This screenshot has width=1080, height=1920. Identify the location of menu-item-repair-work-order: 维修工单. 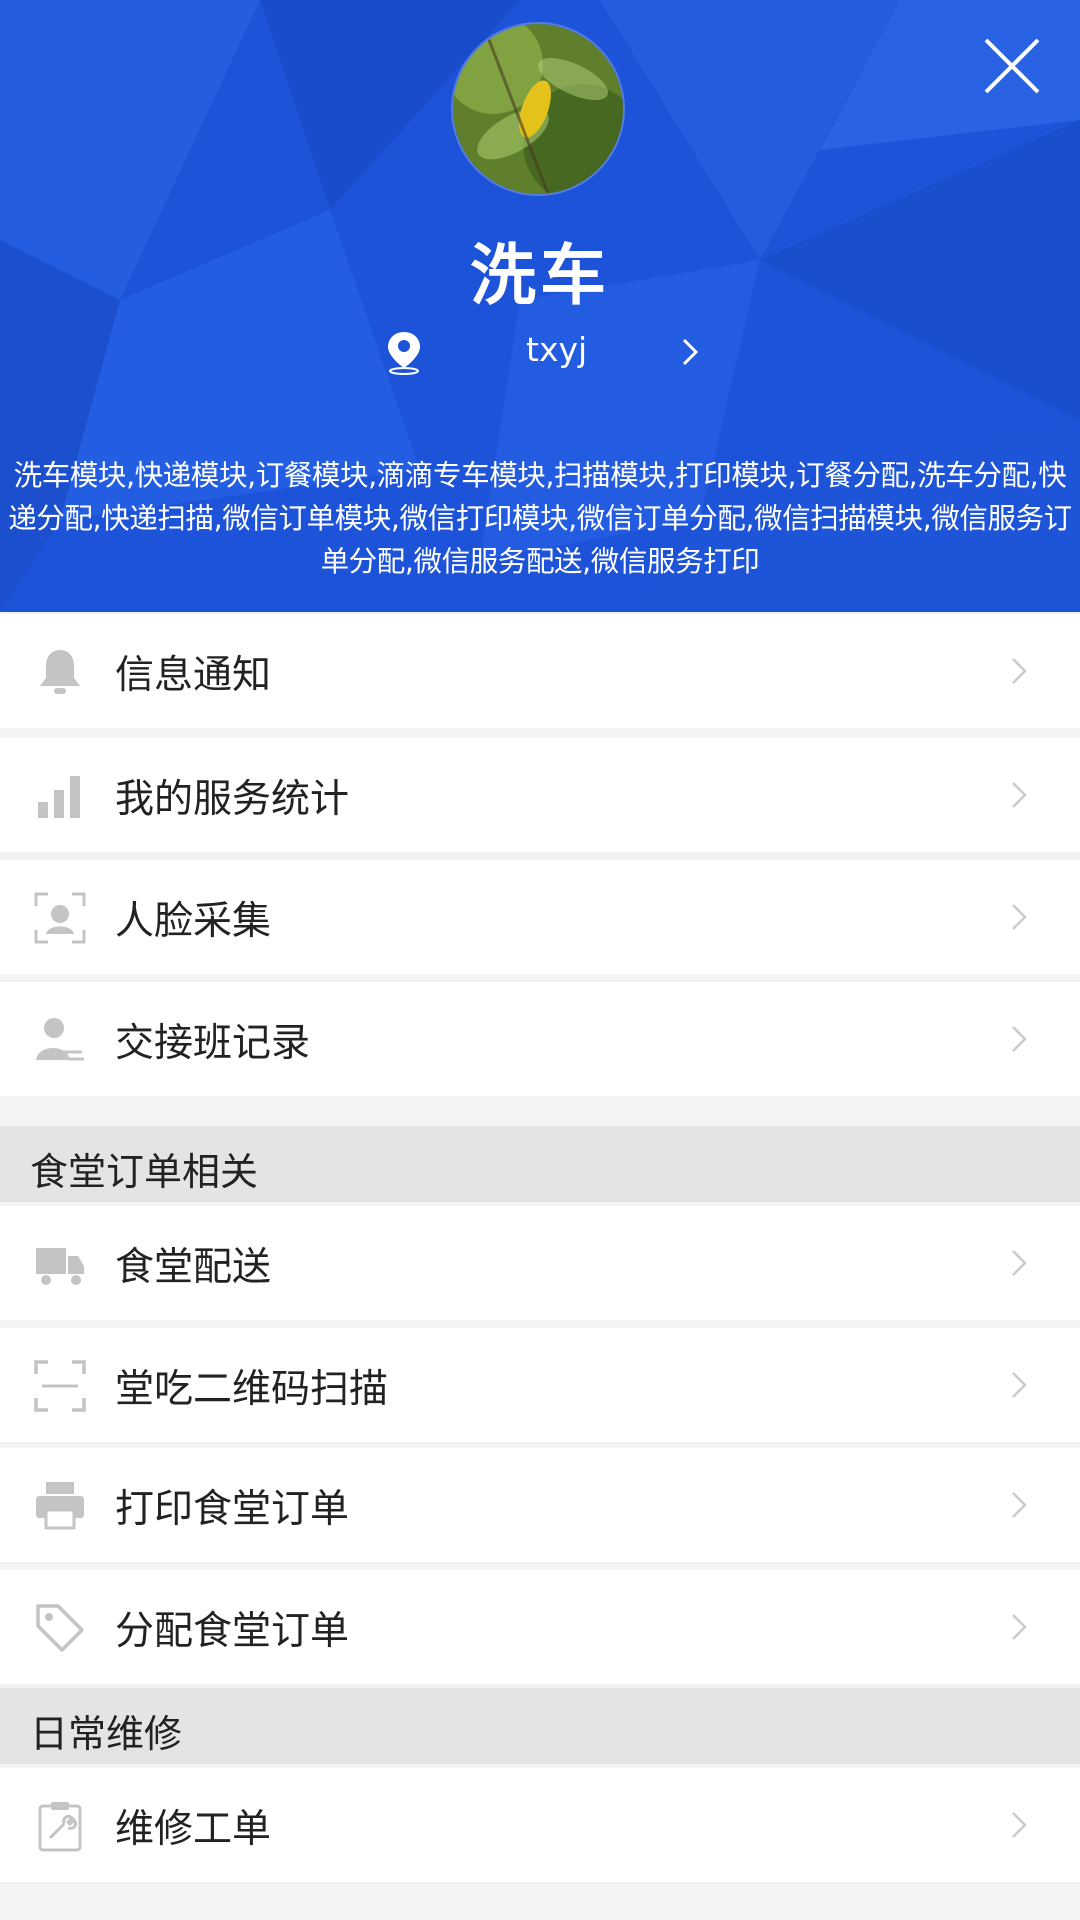
(540, 1825).